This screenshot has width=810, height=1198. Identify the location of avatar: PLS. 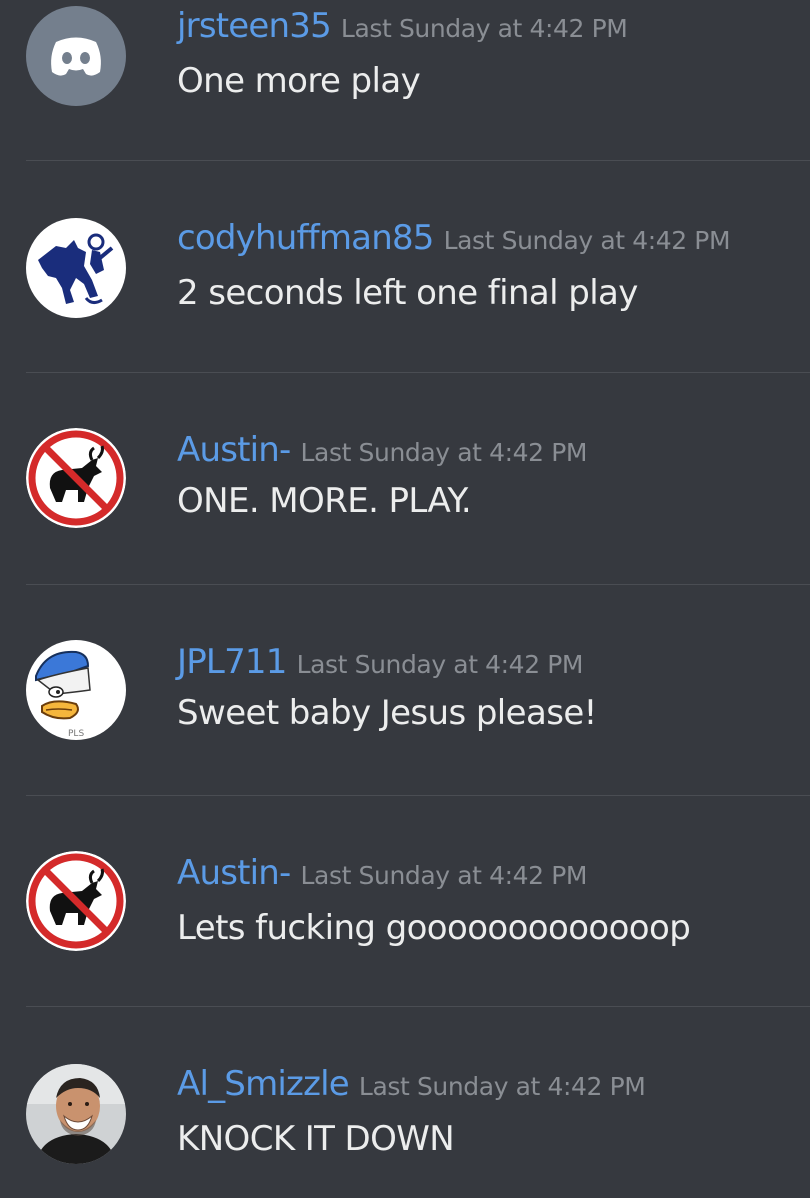
(76, 690).